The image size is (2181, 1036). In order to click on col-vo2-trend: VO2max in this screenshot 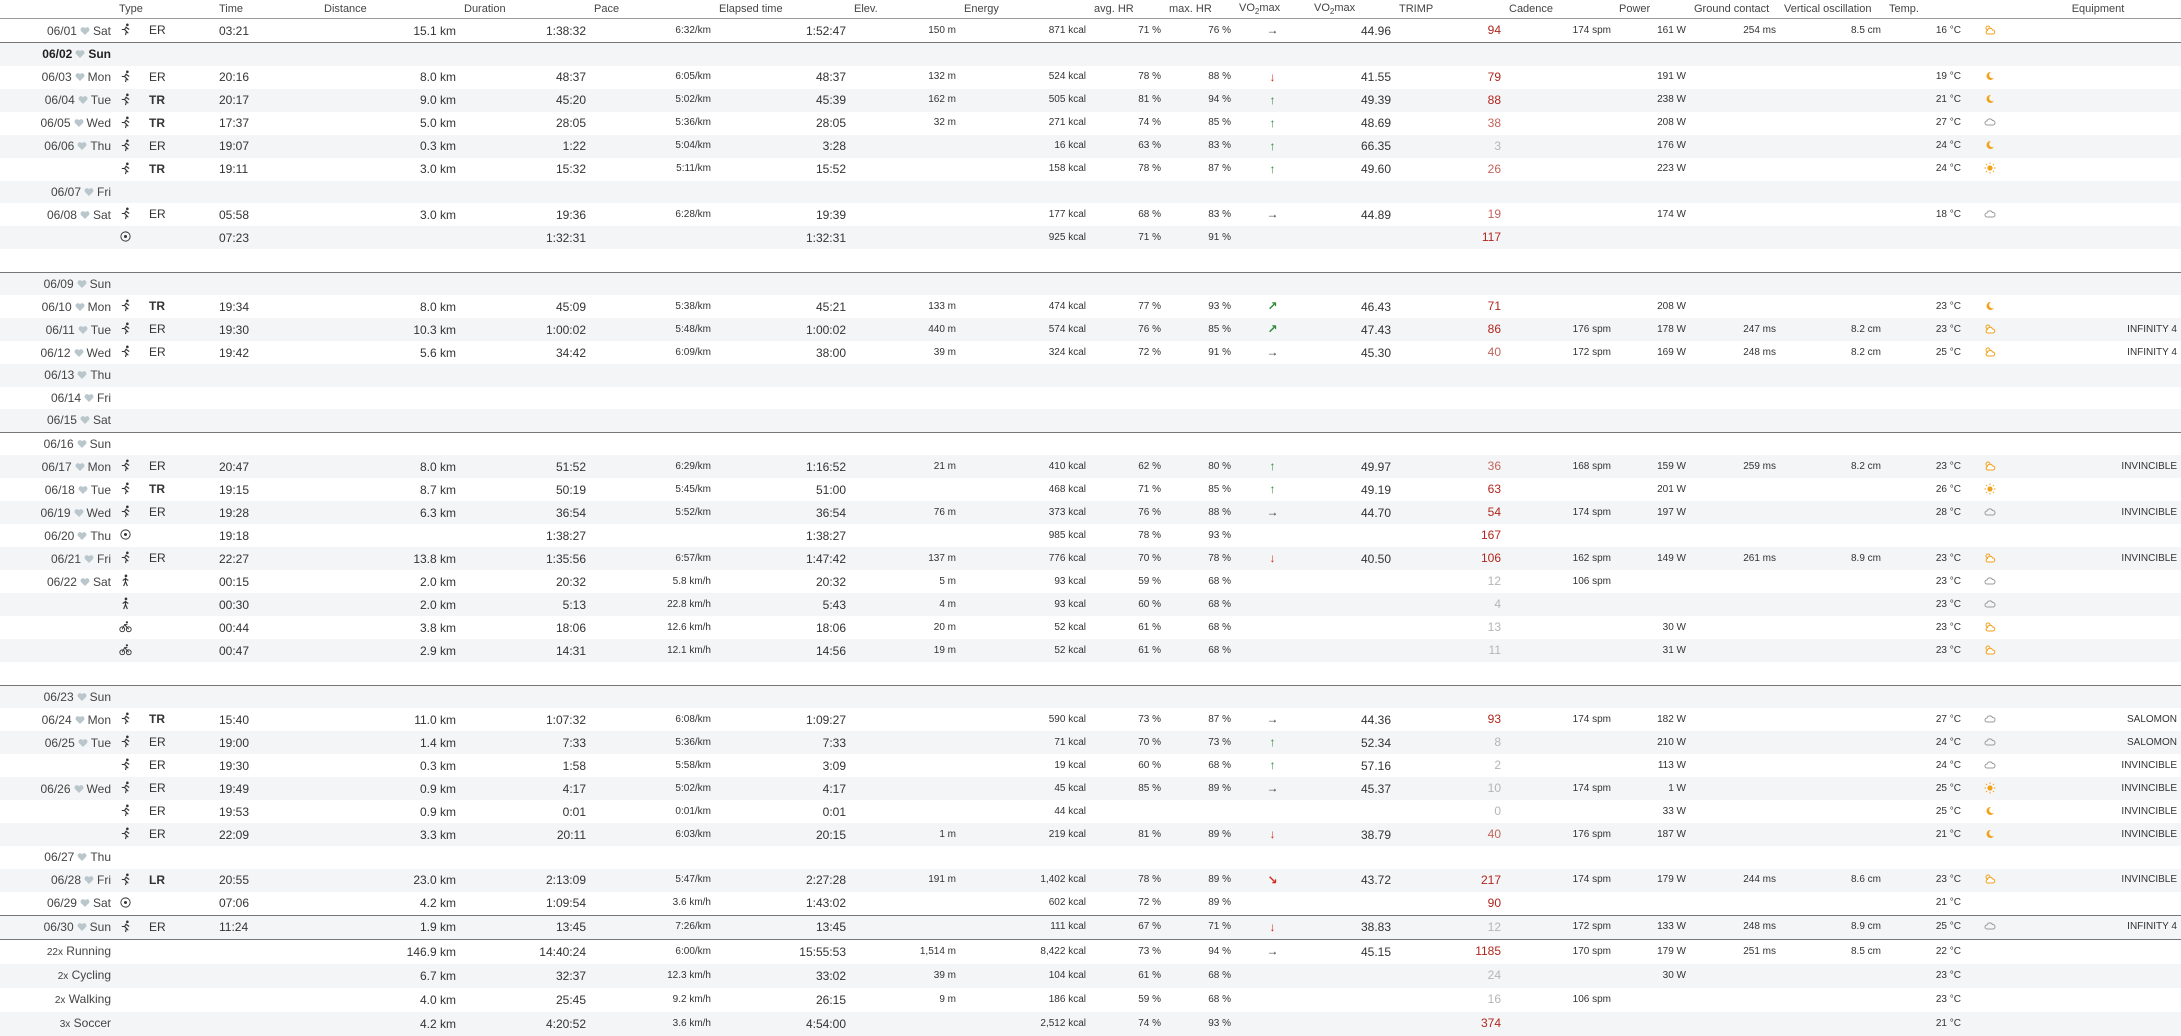, I will do `click(1272, 9)`.